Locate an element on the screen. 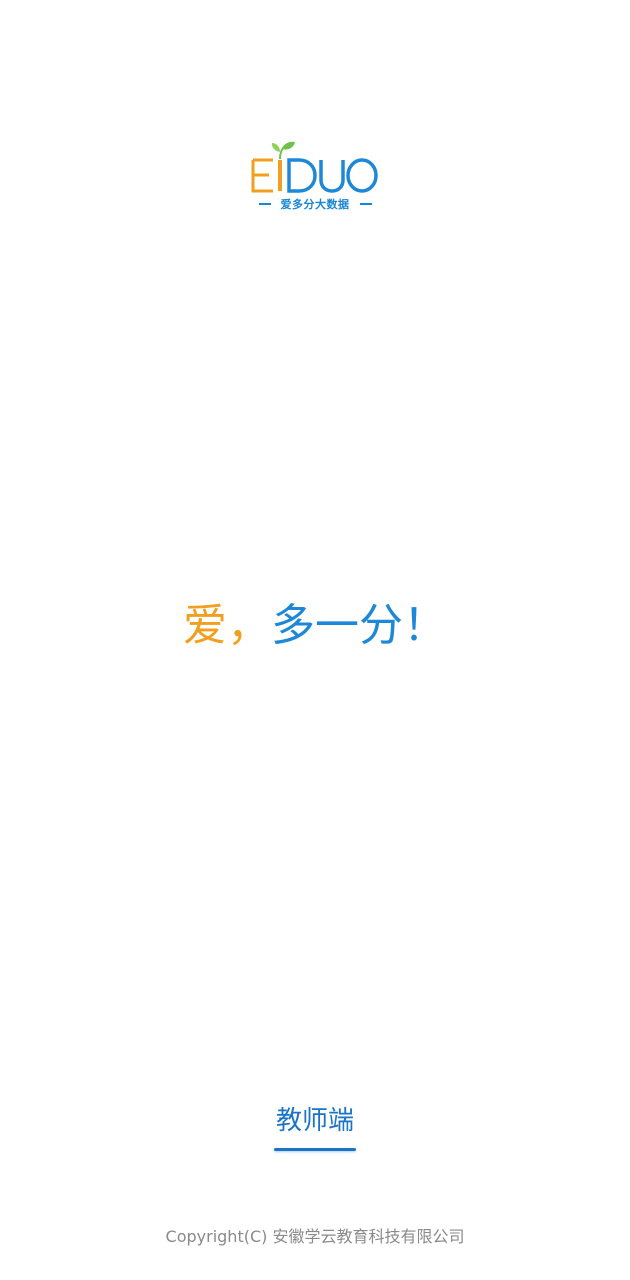 This screenshot has height=1280, width=630. logo-subtitle: 爱多分大数据 is located at coordinates (315, 204).